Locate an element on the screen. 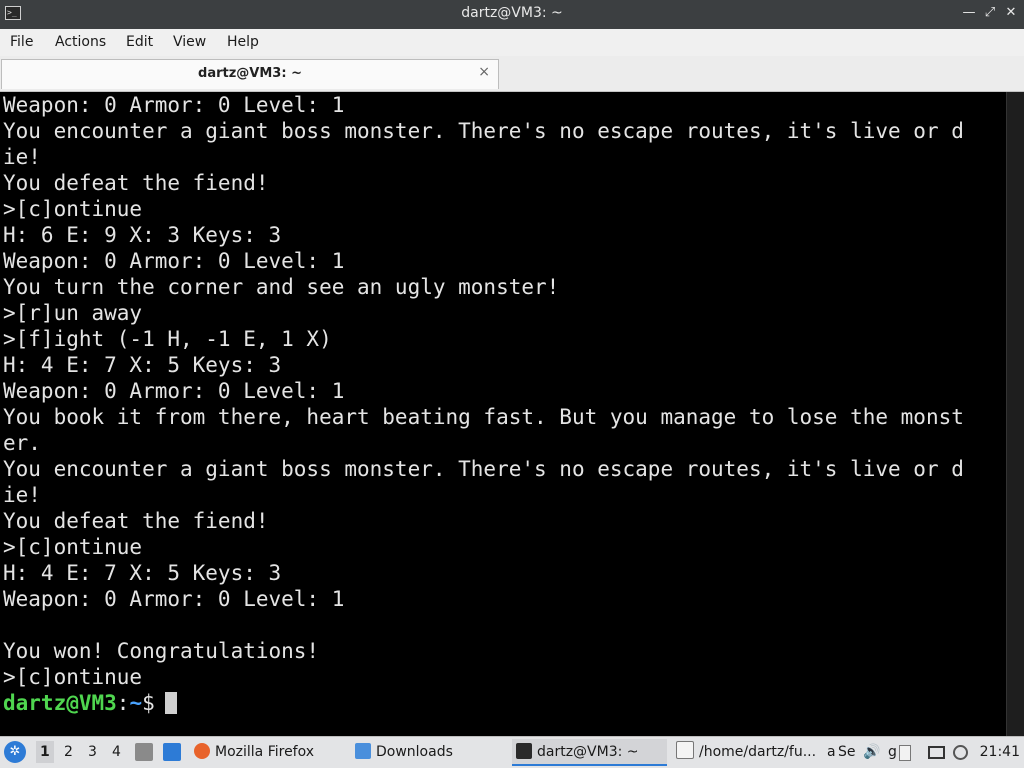  terminal-line: >[r]un away is located at coordinates (73, 313).